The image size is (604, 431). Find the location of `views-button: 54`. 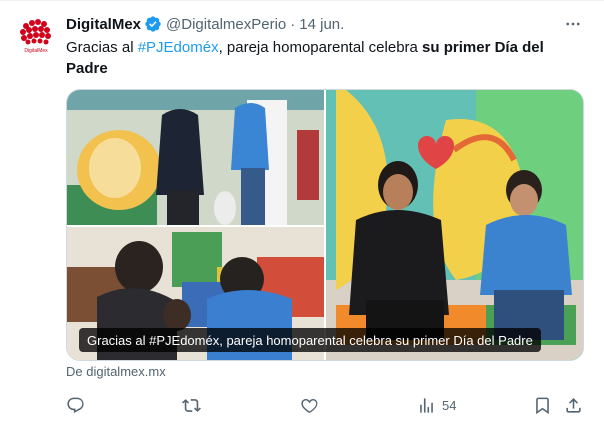

views-button: 54 is located at coordinates (436, 405).